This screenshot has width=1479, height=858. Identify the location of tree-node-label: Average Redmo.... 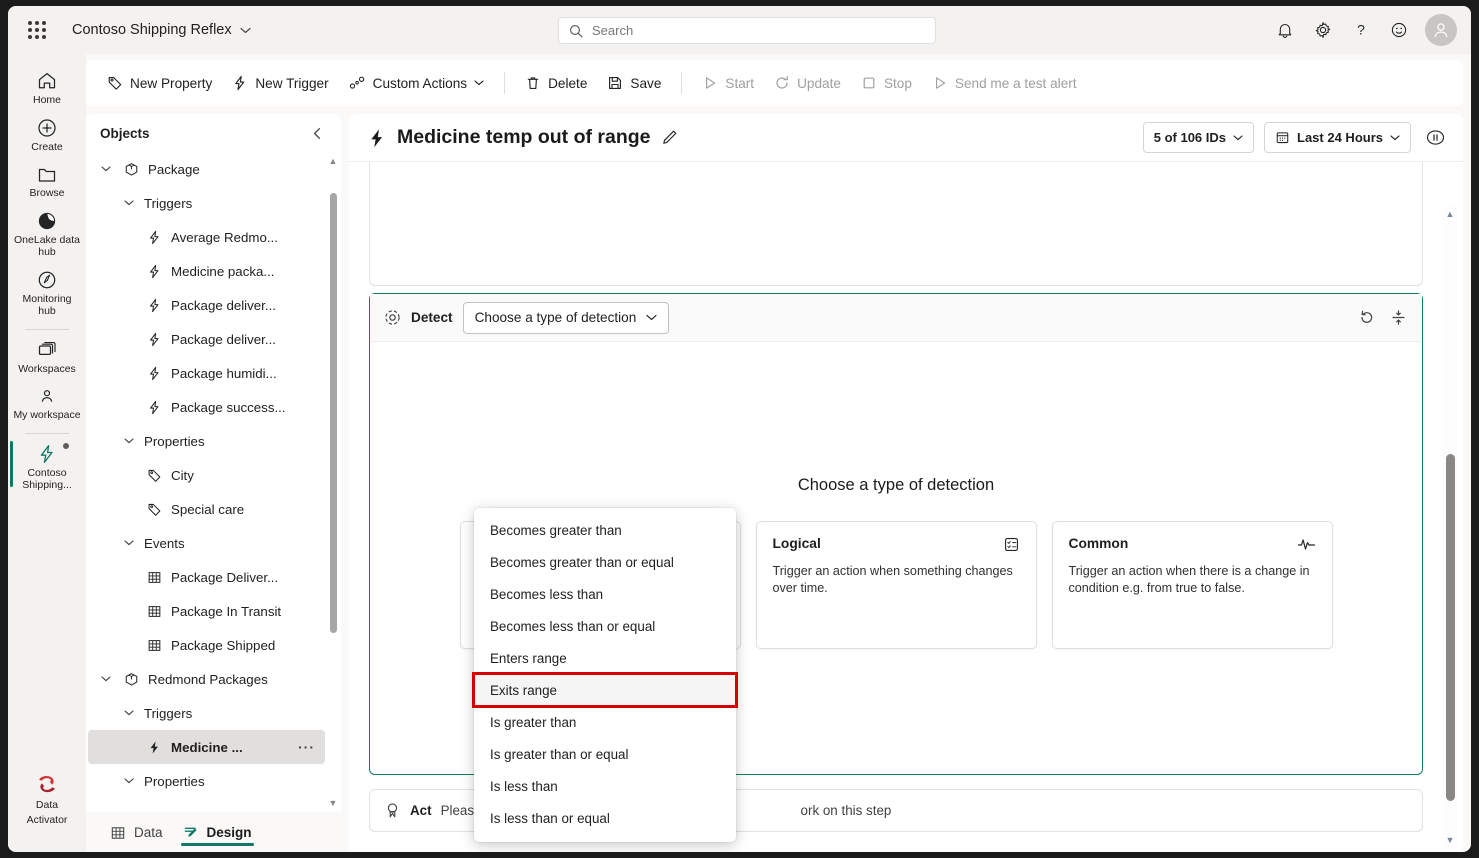
(224, 237).